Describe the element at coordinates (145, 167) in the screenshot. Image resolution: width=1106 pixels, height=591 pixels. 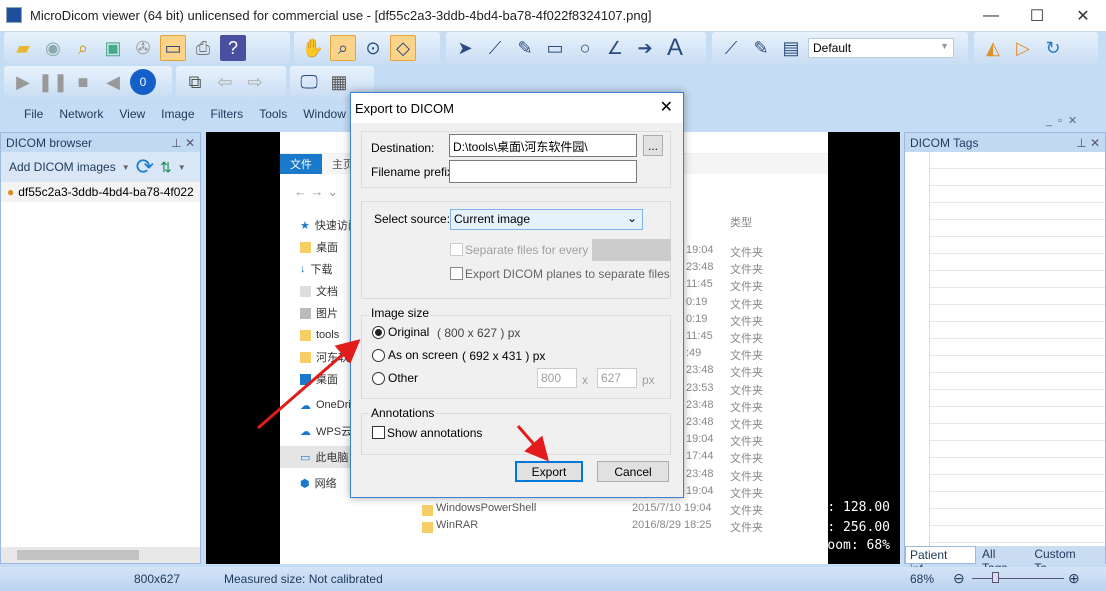
I see `refresh-icon: ⟳` at that location.